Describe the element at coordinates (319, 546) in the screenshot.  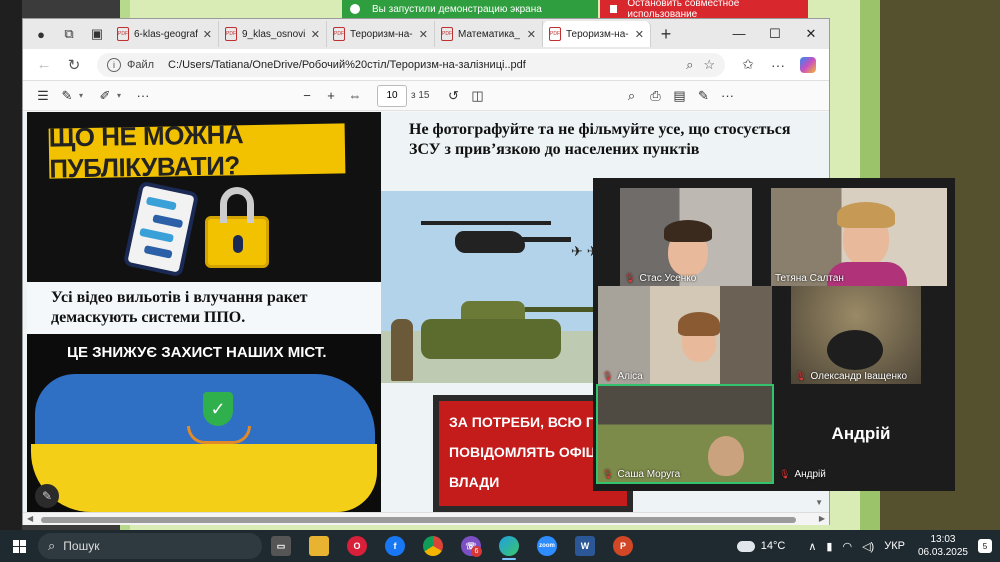
I see `file-explorer-icon` at that location.